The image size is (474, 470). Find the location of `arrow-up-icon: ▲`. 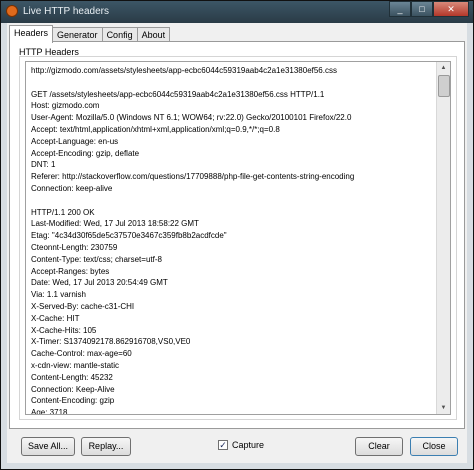

arrow-up-icon: ▲ is located at coordinates (443, 68).